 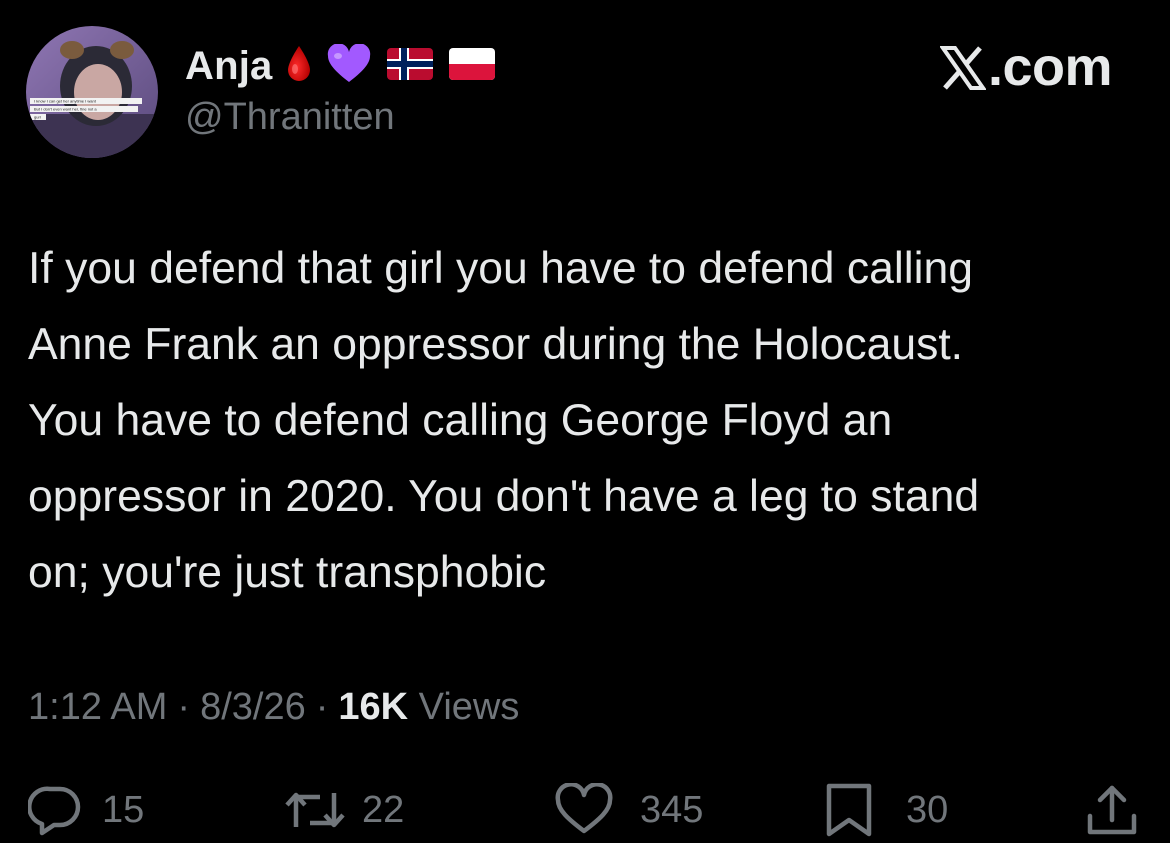 What do you see at coordinates (373, 707) in the screenshot?
I see `views-count: 16K` at bounding box center [373, 707].